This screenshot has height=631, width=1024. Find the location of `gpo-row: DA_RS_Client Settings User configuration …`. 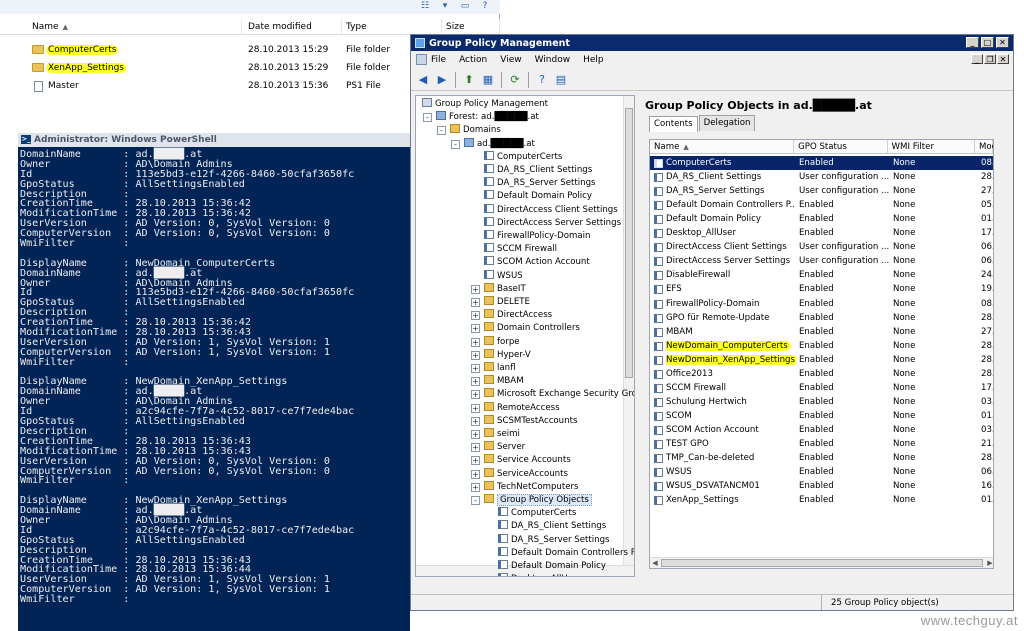

gpo-row: DA_RS_Client Settings User configuration … is located at coordinates (821, 177).